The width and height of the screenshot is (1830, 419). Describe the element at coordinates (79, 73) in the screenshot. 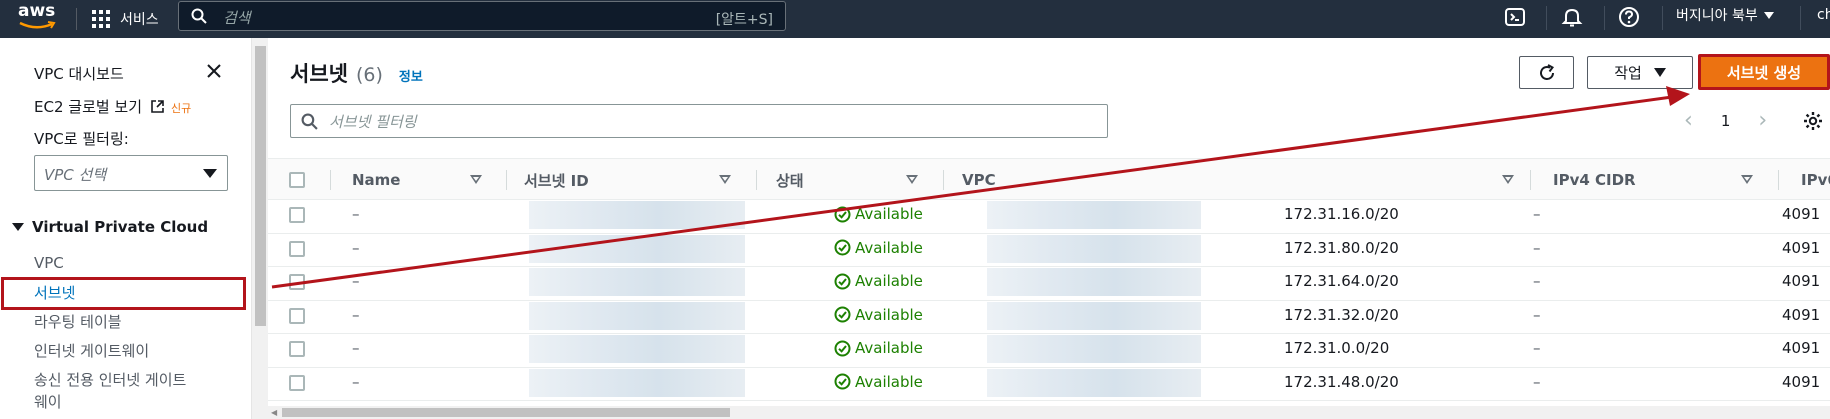

I see `sidebar-link-vpc-dashboard: VPC 대시보드` at that location.